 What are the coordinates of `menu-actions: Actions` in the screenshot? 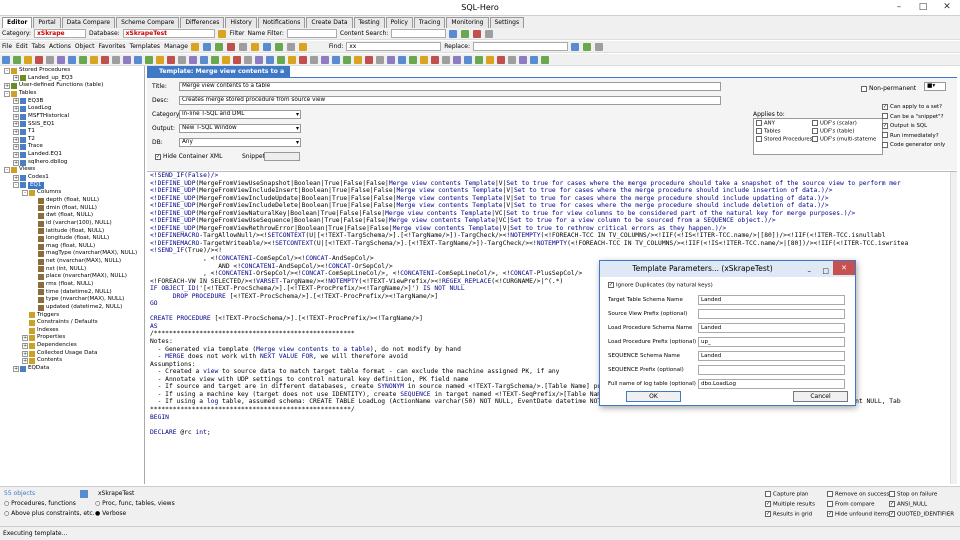 It's located at (60, 46).